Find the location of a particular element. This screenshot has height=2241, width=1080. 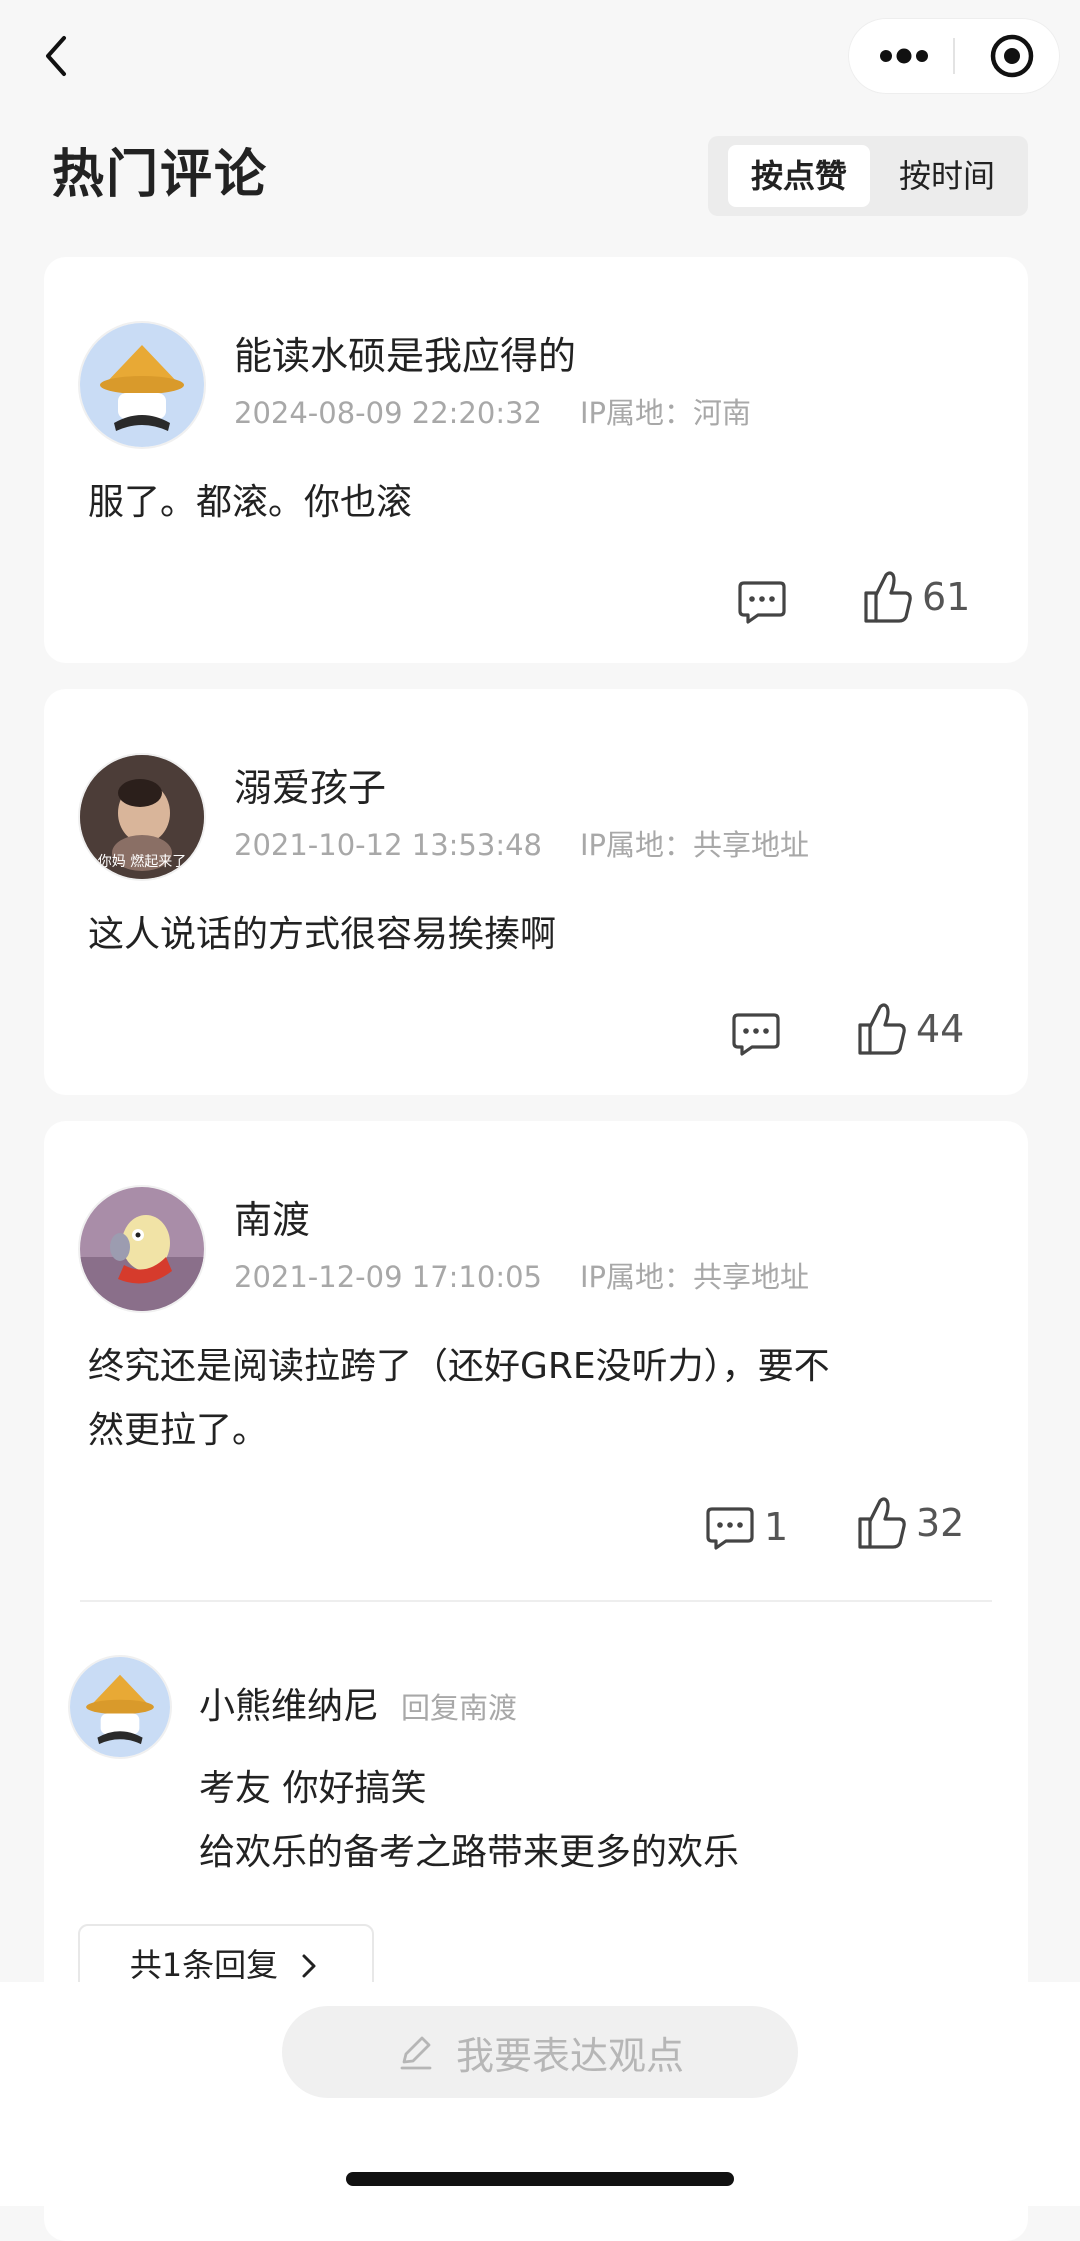

back-button is located at coordinates (60, 56).